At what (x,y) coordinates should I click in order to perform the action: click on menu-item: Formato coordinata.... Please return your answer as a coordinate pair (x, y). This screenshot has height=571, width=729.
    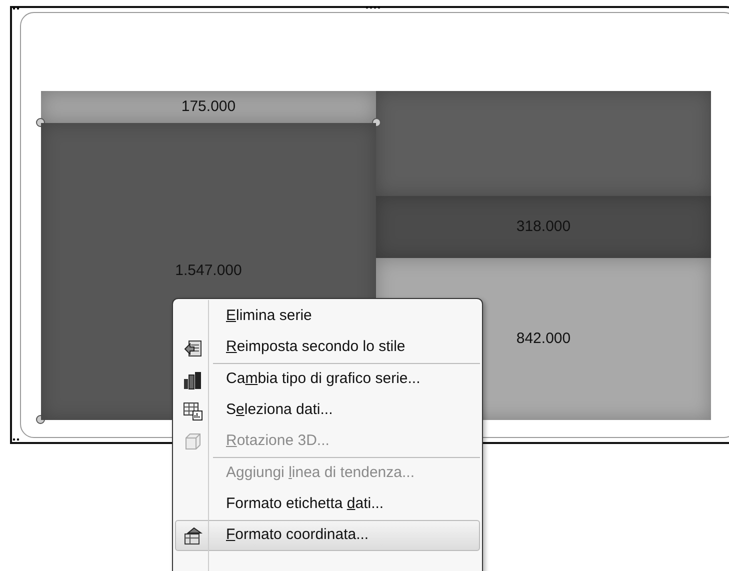
    Looking at the image, I should click on (327, 535).